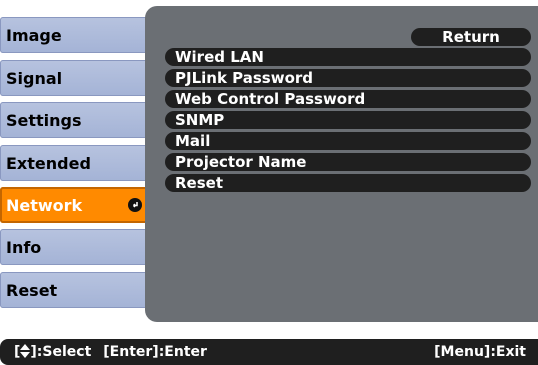 This screenshot has width=538, height=365. What do you see at coordinates (348, 99) in the screenshot?
I see `menu-item-web-control-password: Web Control Password` at bounding box center [348, 99].